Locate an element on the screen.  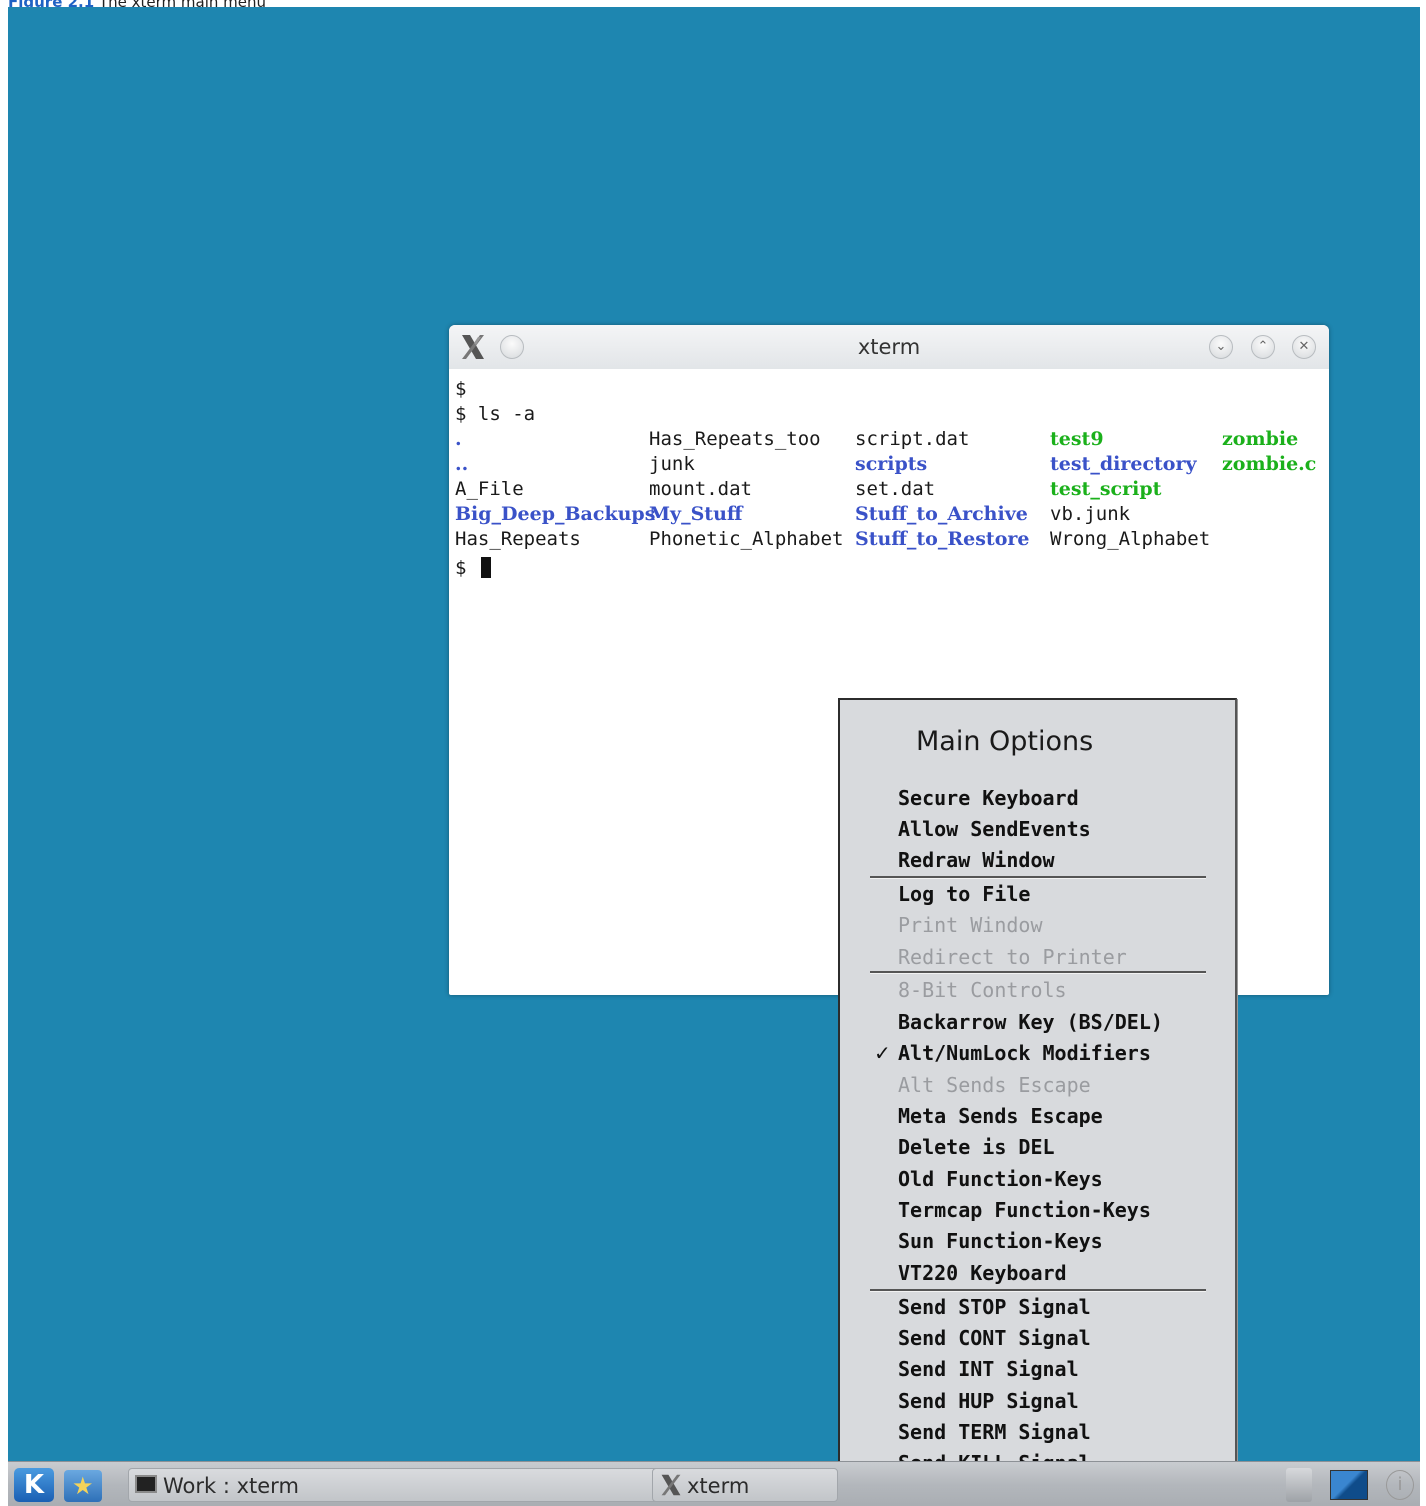
executable-entry: zombie is located at coordinates (1260, 439).